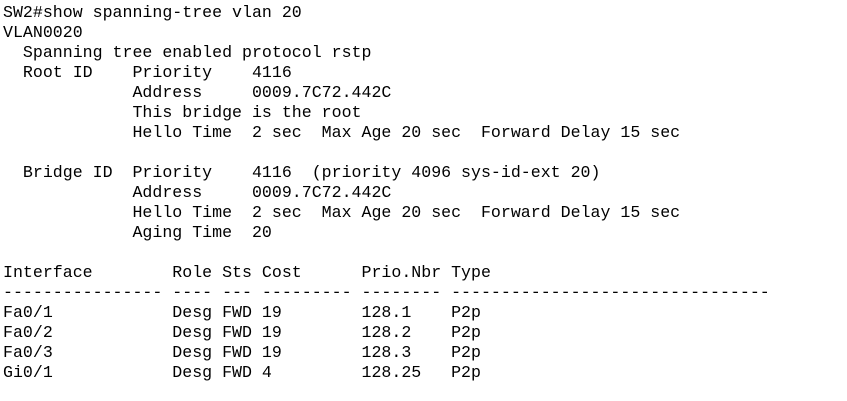 This screenshot has height=401, width=847. What do you see at coordinates (197, 92) in the screenshot?
I see `root-id-address: Address 0009.7C72.442C` at bounding box center [197, 92].